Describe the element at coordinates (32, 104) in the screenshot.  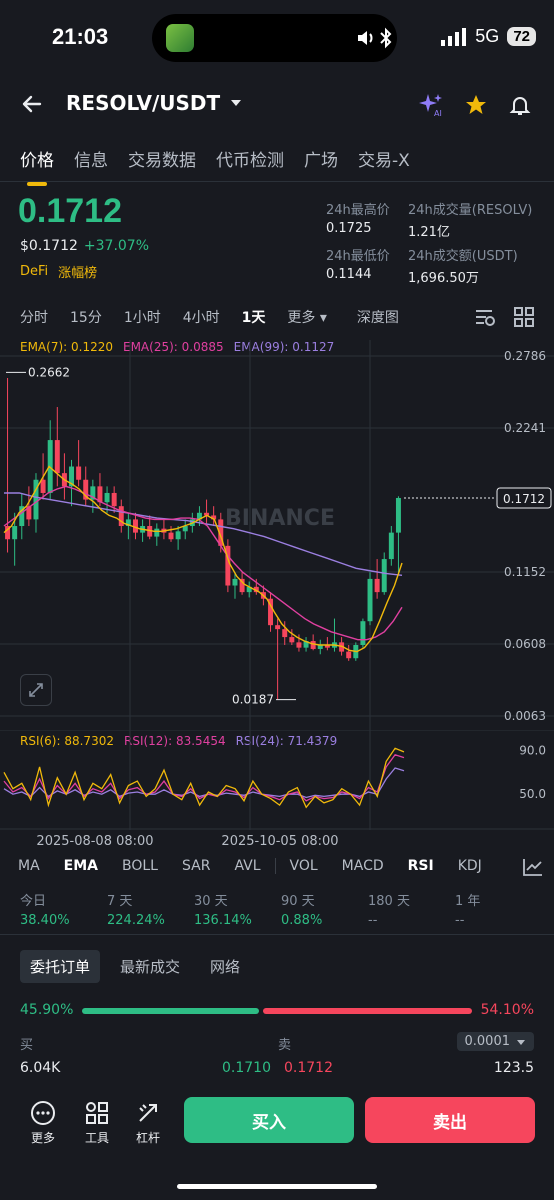
I see `back-arrow-icon` at that location.